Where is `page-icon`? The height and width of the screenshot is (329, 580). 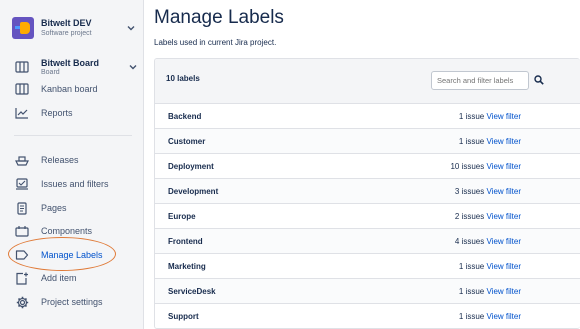
page-icon is located at coordinates (22, 208).